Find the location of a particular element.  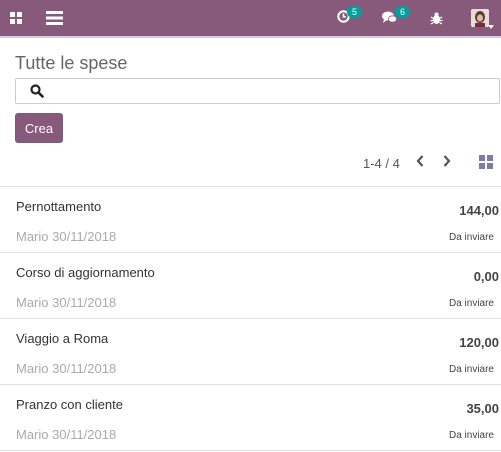

expense-amount: 35,00 is located at coordinates (482, 408).